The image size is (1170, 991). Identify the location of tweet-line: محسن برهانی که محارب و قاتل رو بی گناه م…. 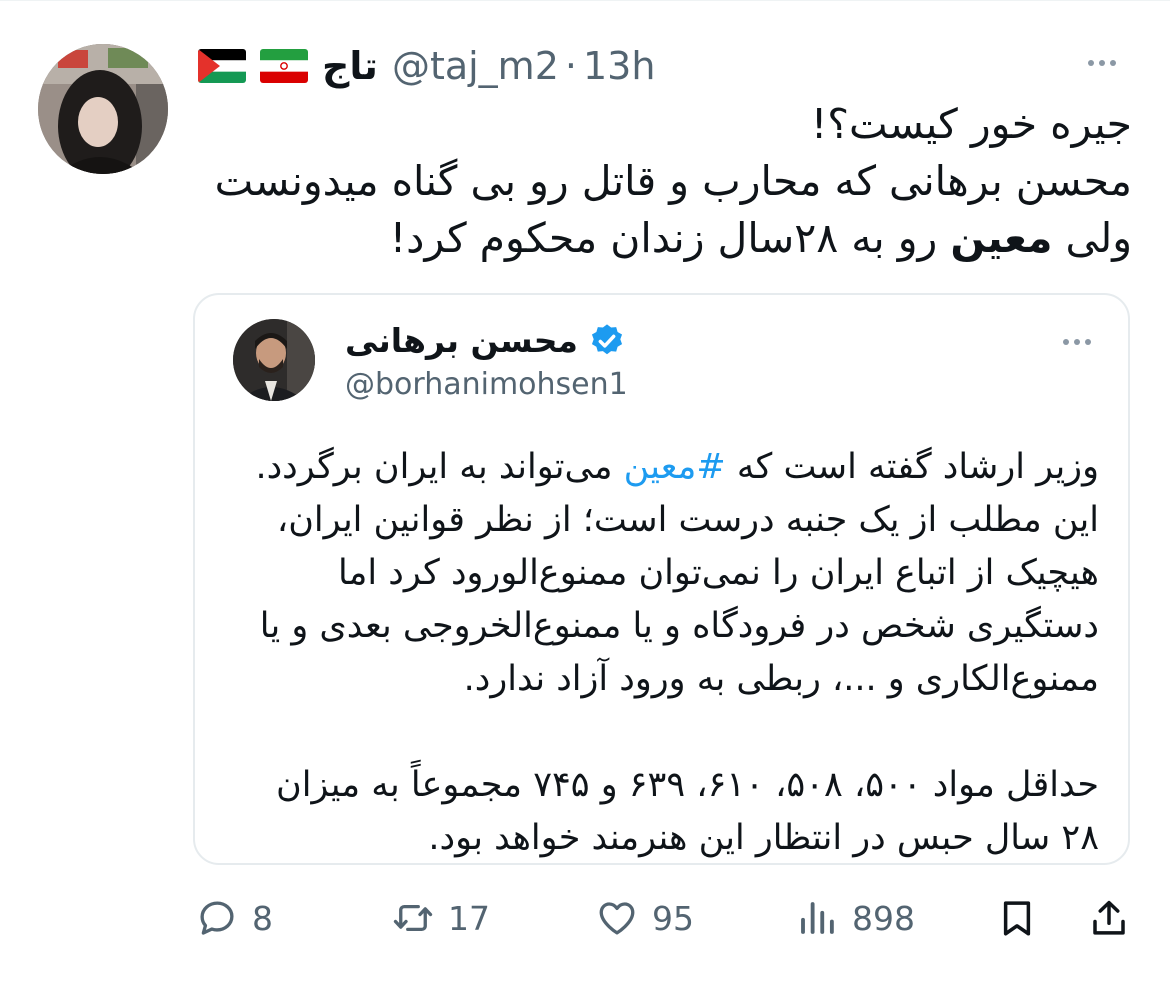
(673, 181).